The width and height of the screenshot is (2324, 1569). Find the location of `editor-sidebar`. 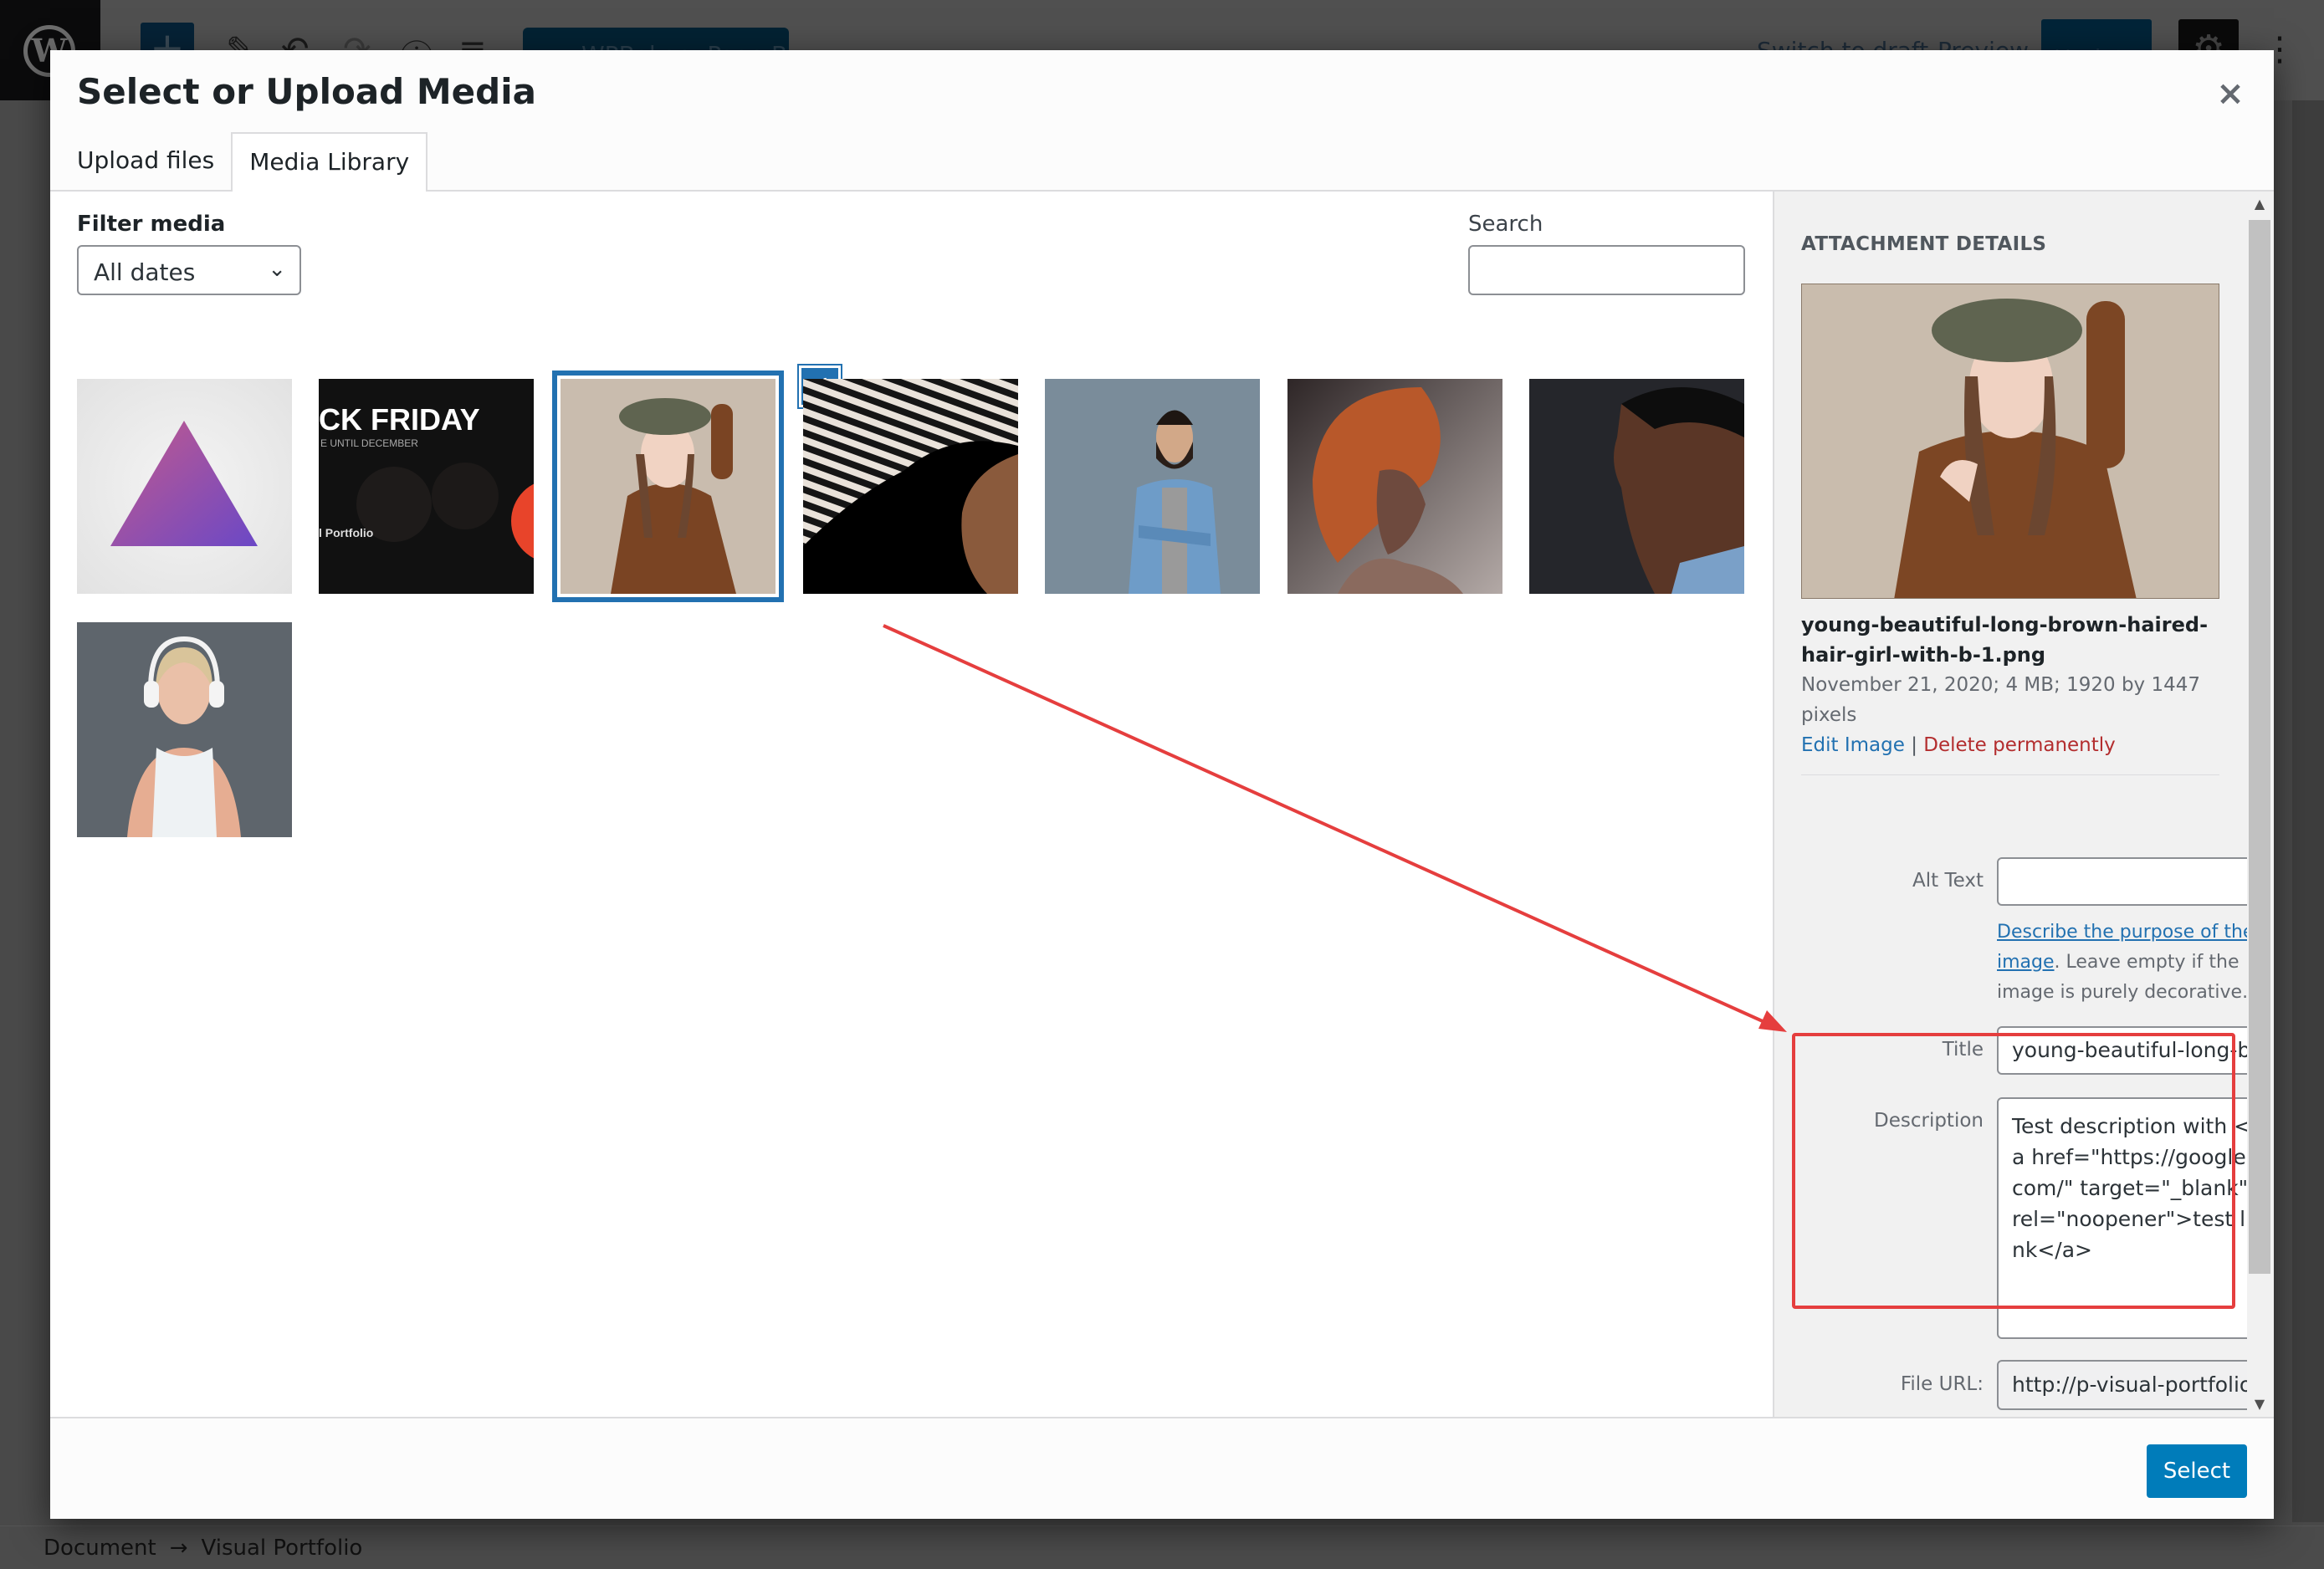

editor-sidebar is located at coordinates (2308, 811).